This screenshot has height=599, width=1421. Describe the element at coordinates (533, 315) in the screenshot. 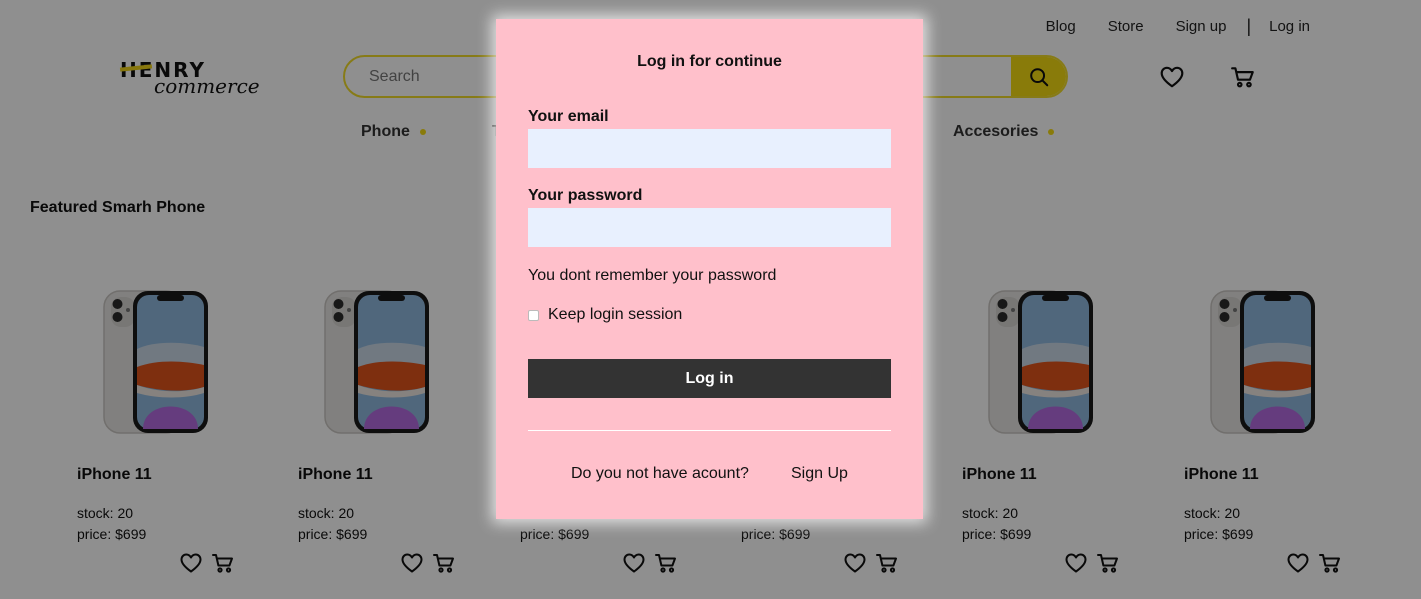

I see `keep-session-checkbox` at that location.